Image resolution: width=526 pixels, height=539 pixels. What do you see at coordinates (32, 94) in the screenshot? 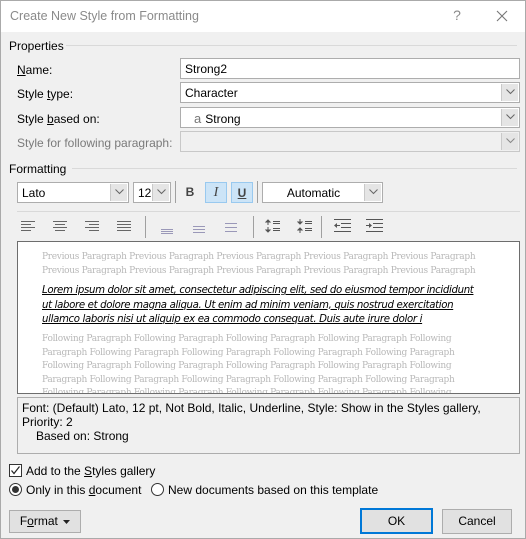
I see `style-type-label-pre: Style` at bounding box center [32, 94].